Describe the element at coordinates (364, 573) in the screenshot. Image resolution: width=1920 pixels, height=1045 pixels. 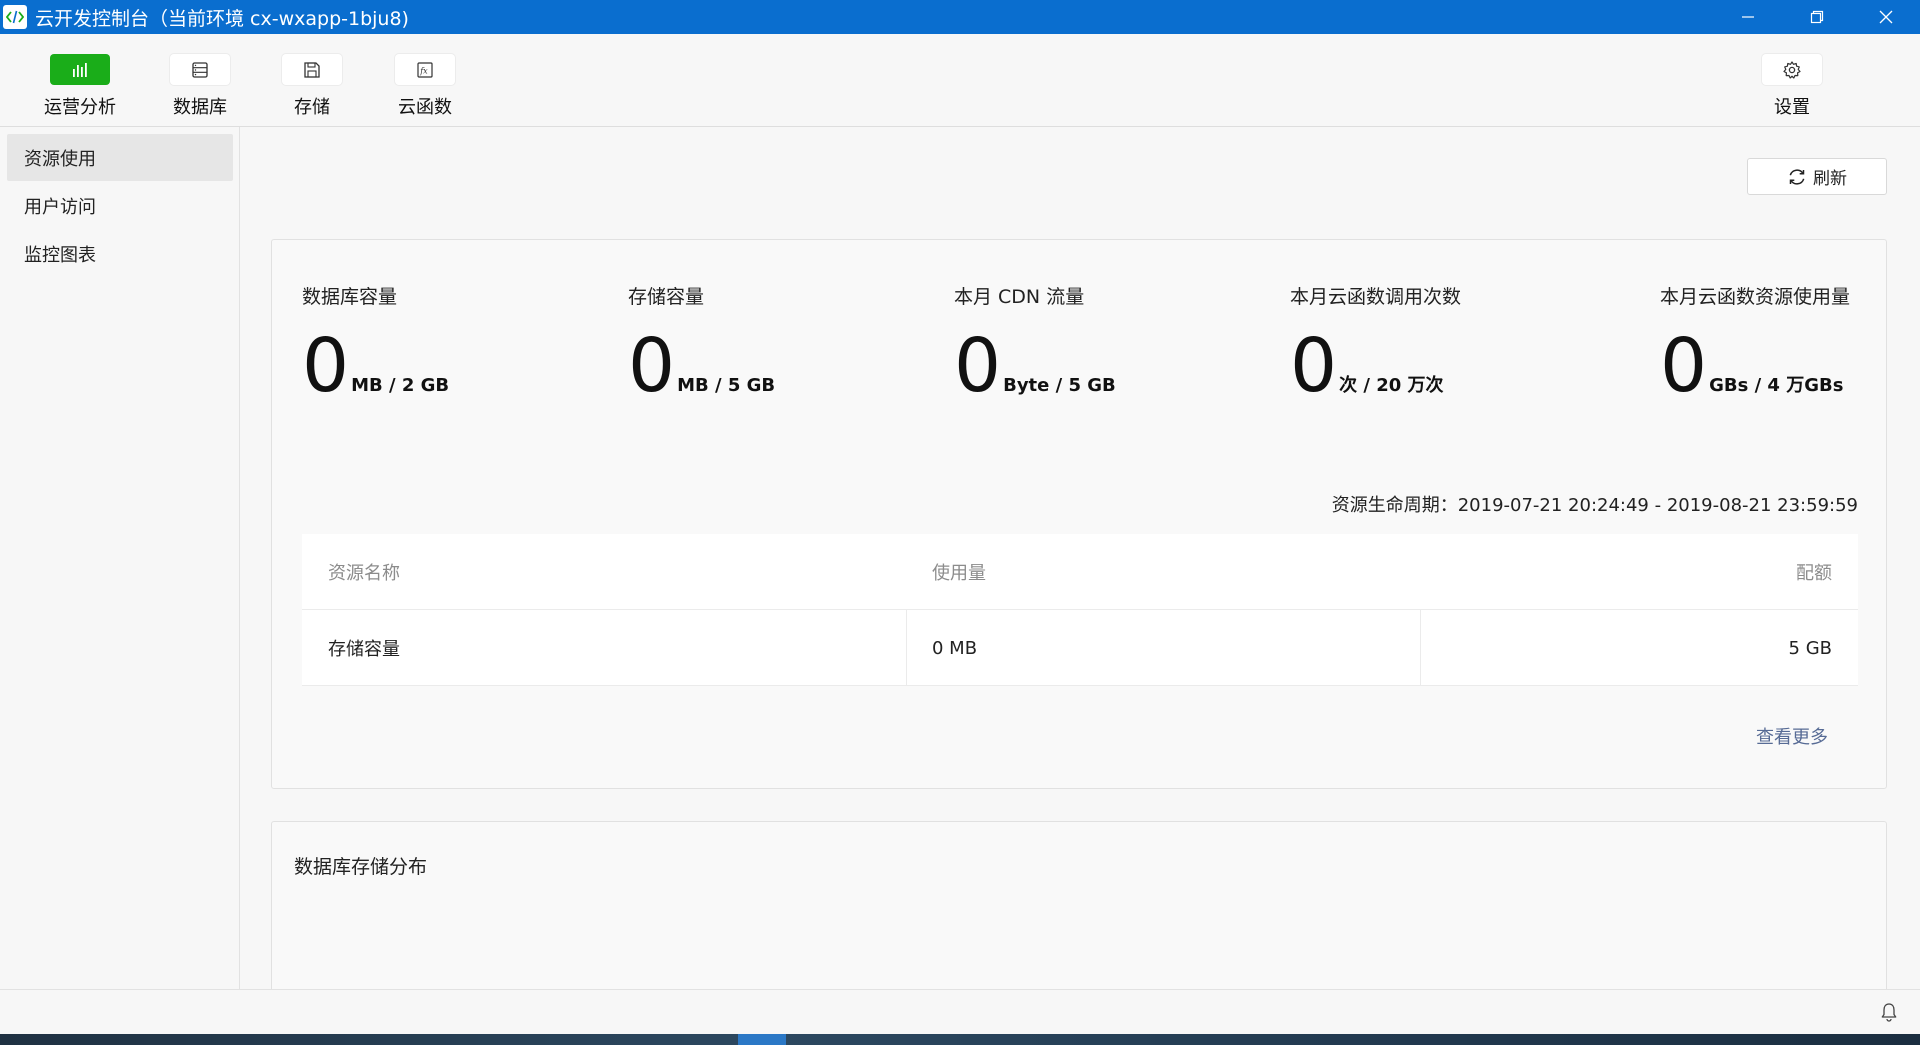
I see `table-header-cell: 资源名称` at that location.